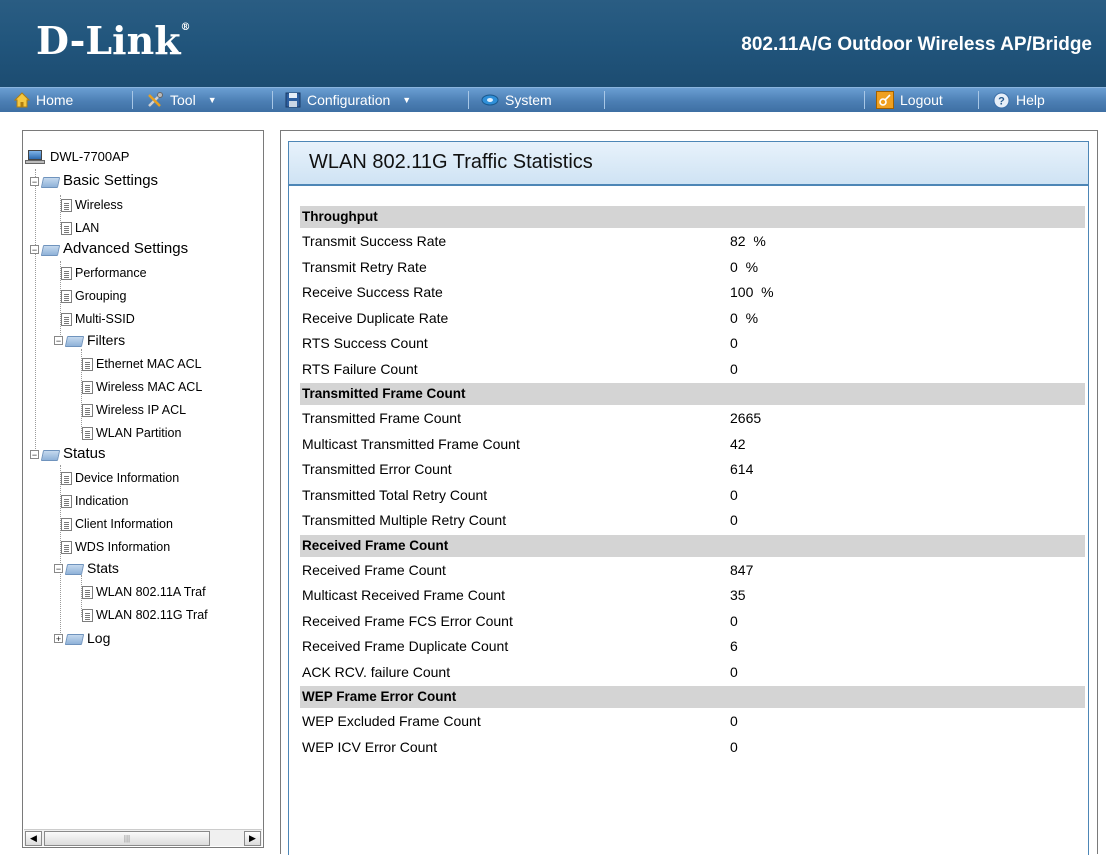 The width and height of the screenshot is (1106, 855). What do you see at coordinates (391, 721) in the screenshot?
I see `stat-label: WEP Excluded Frame Count` at bounding box center [391, 721].